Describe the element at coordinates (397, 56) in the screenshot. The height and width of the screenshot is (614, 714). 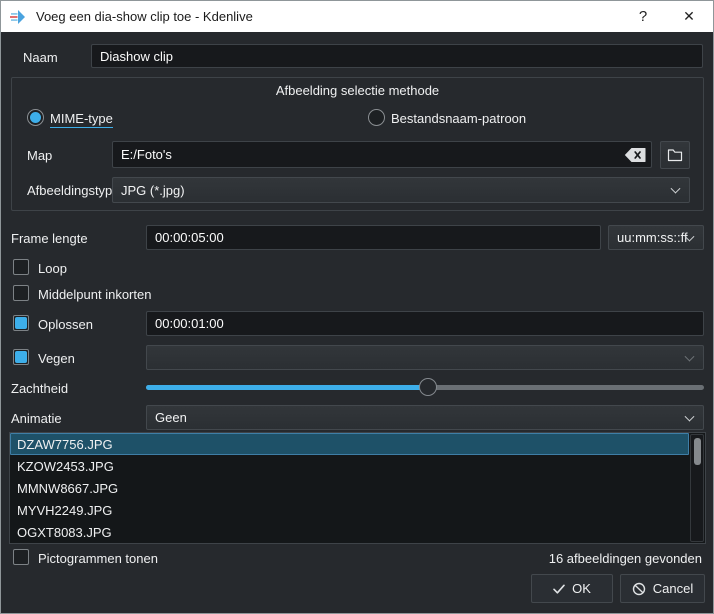
I see `name-input` at that location.